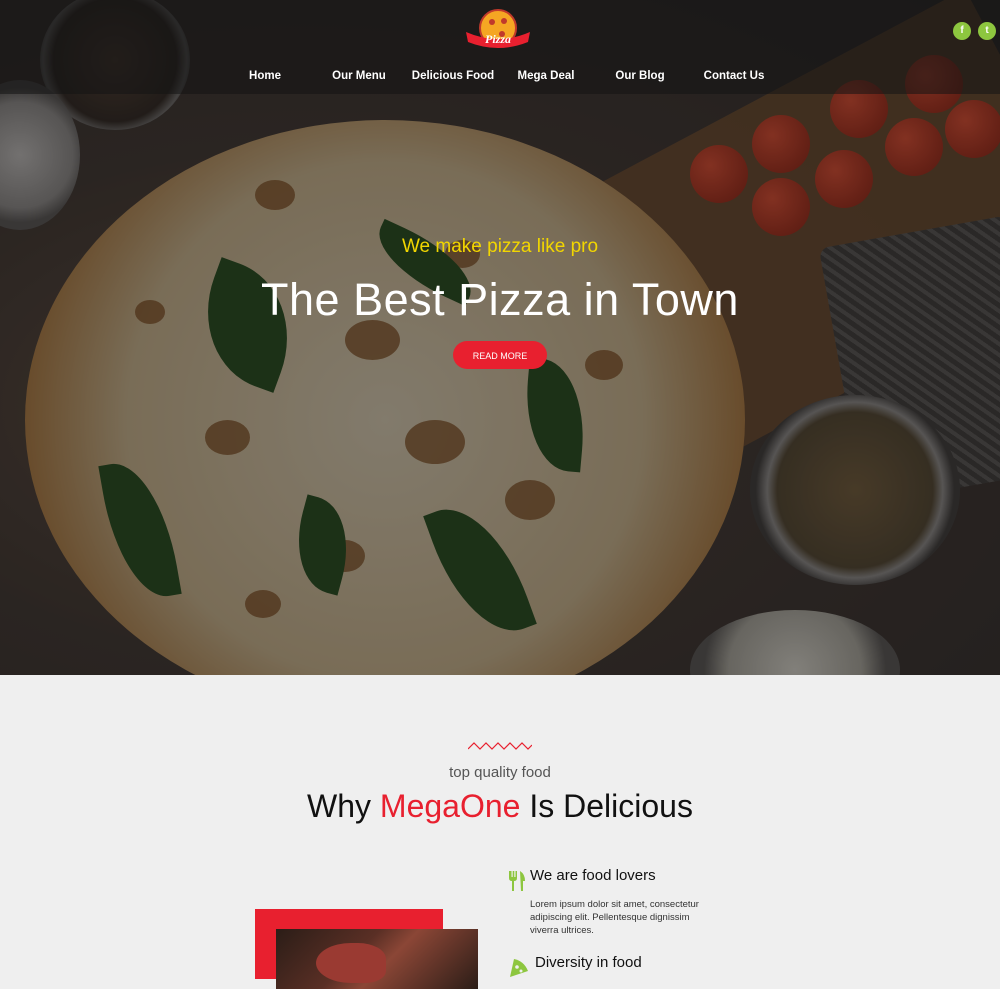  I want to click on facebook-icon: f, so click(962, 31).